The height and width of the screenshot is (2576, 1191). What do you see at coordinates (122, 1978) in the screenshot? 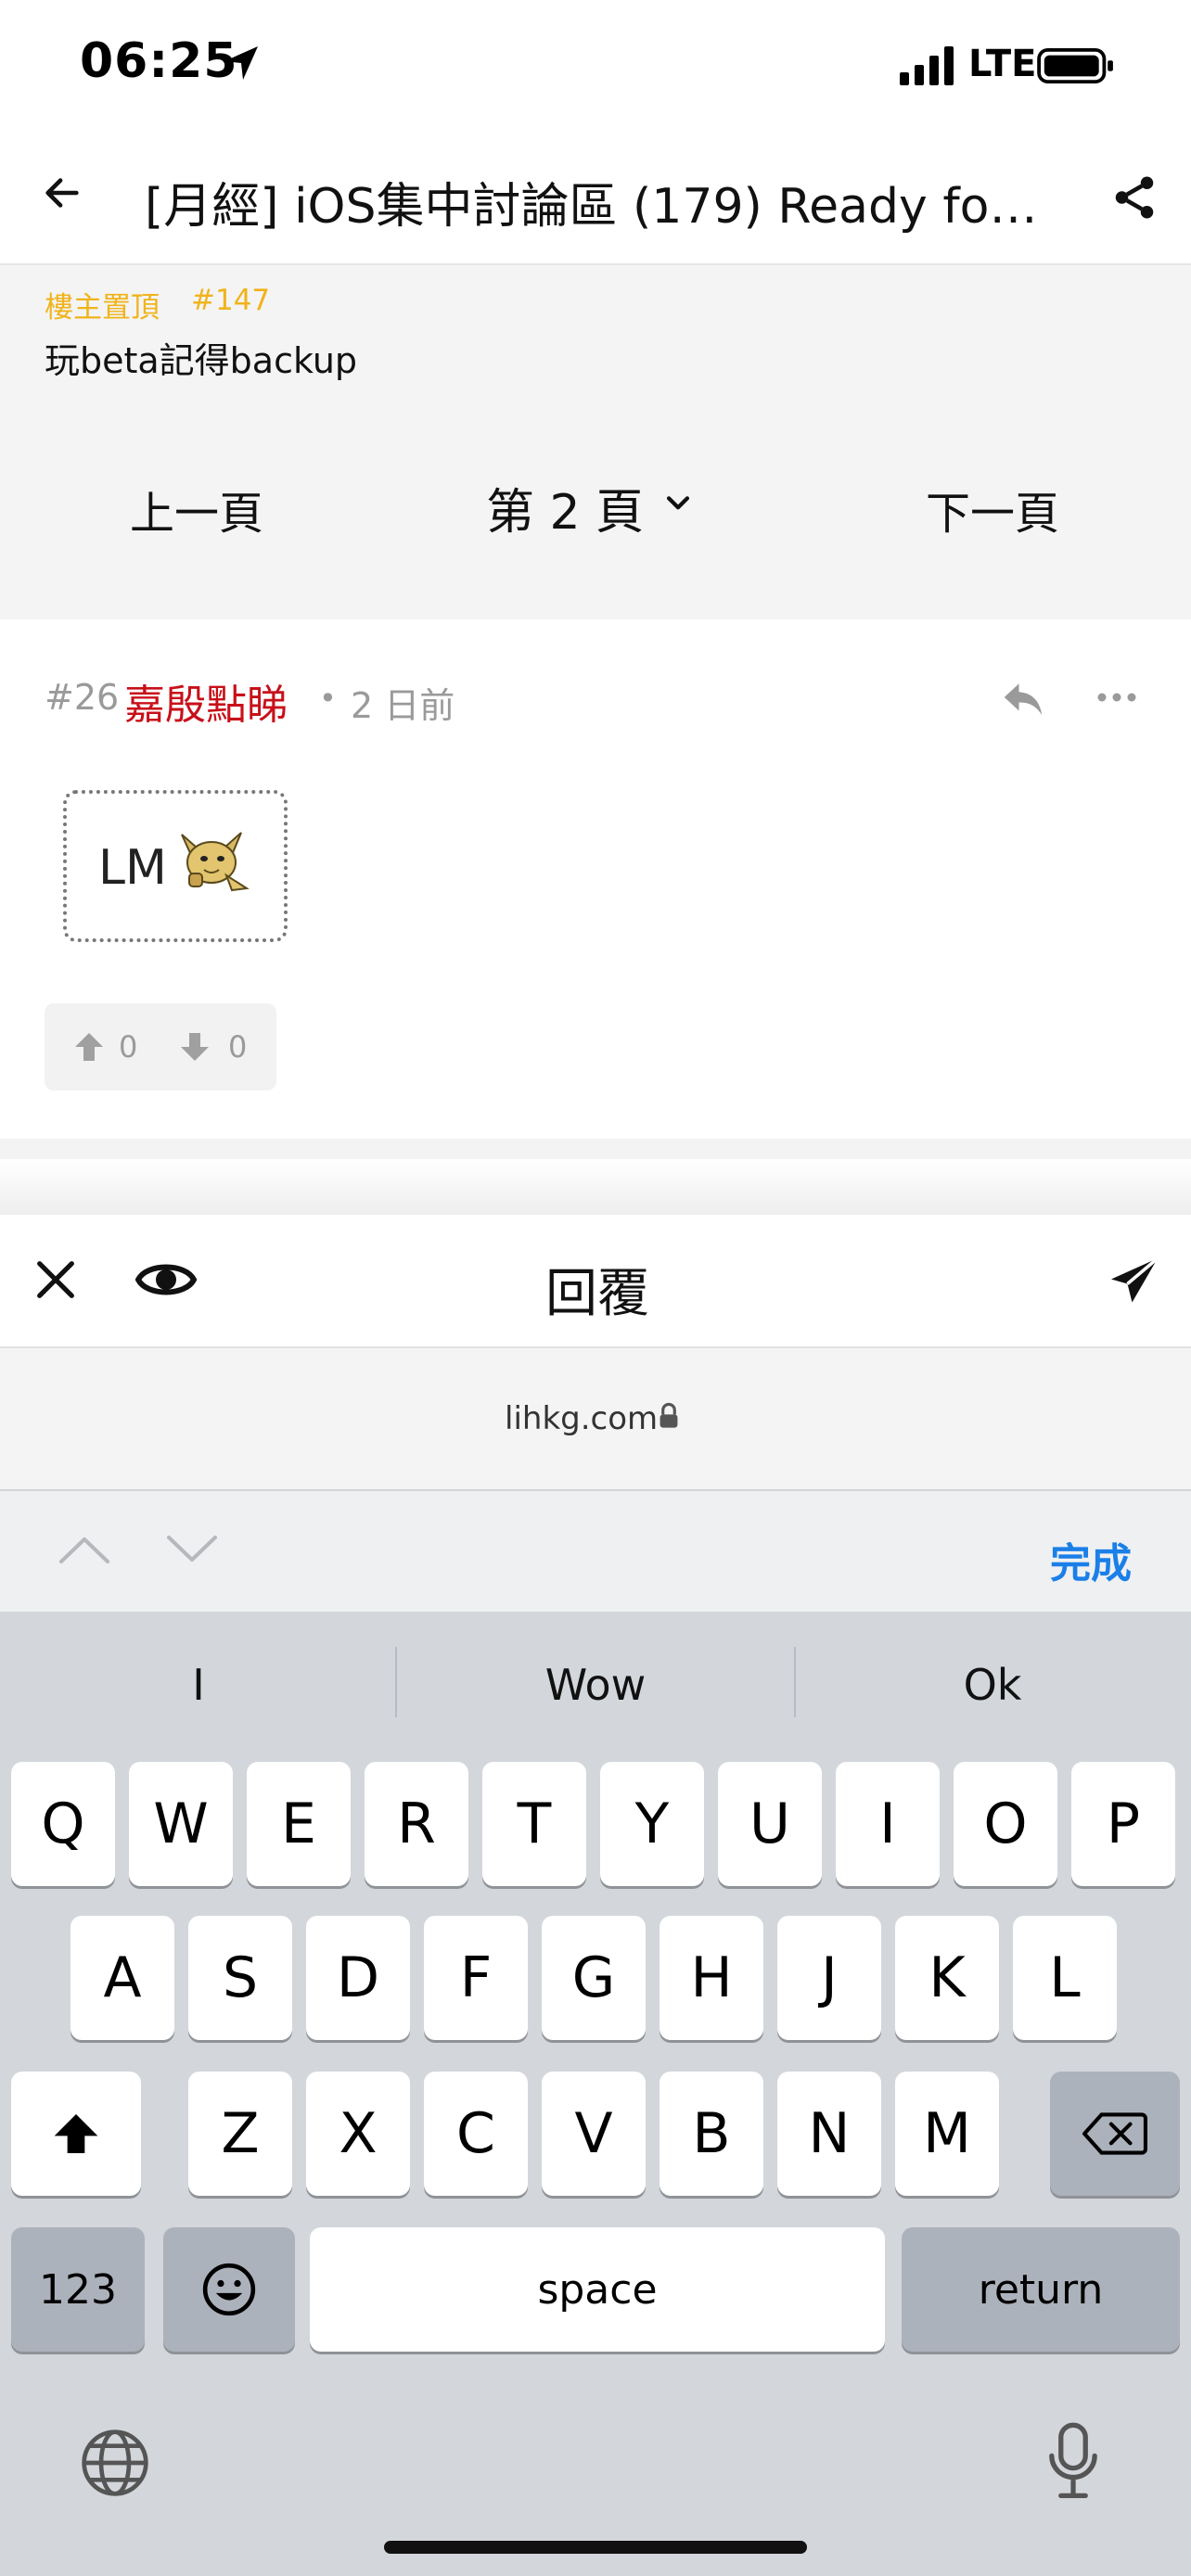
I see `key: A` at bounding box center [122, 1978].